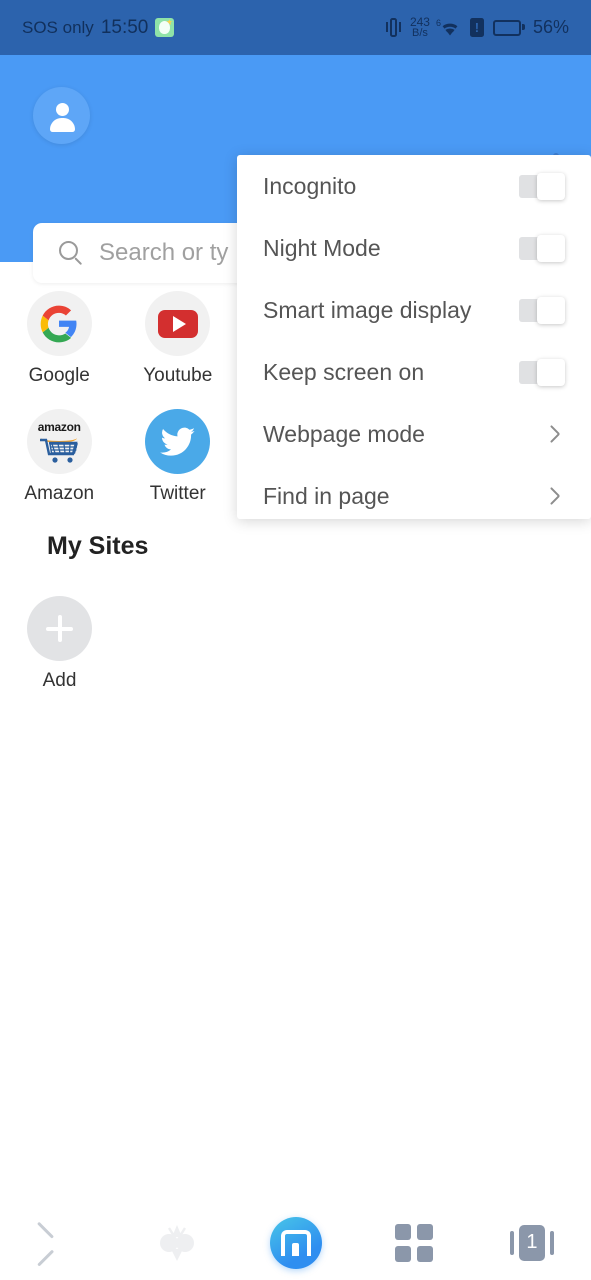 This screenshot has height=1280, width=591. I want to click on nav-tabs-button: 1, so click(532, 1242).